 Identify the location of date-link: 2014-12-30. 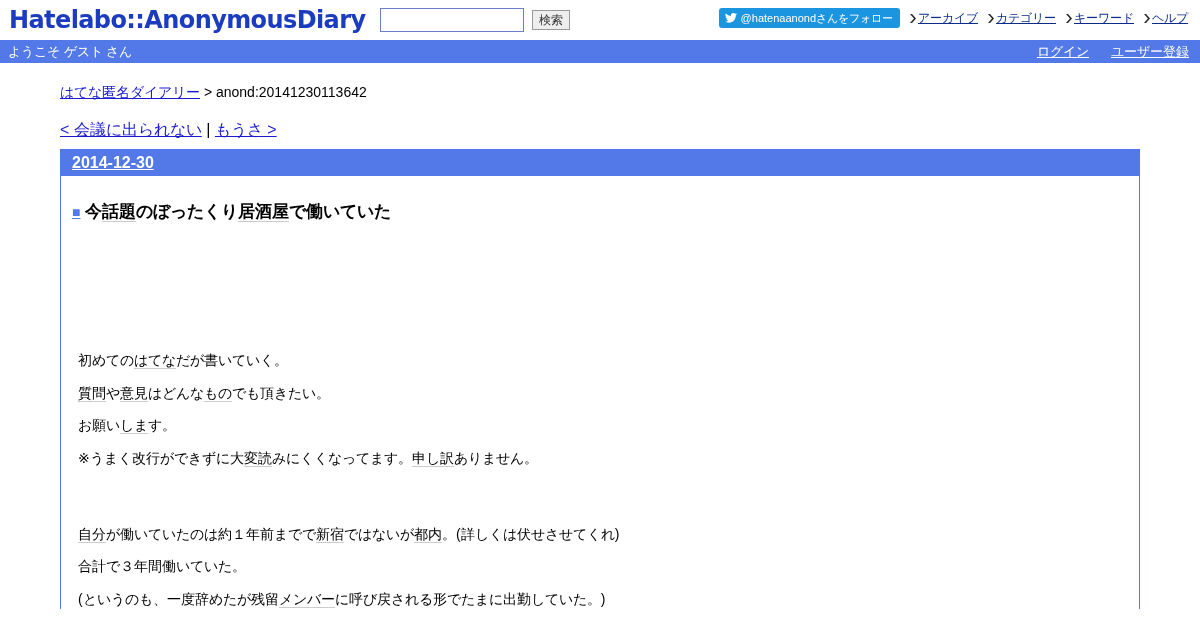
(113, 163).